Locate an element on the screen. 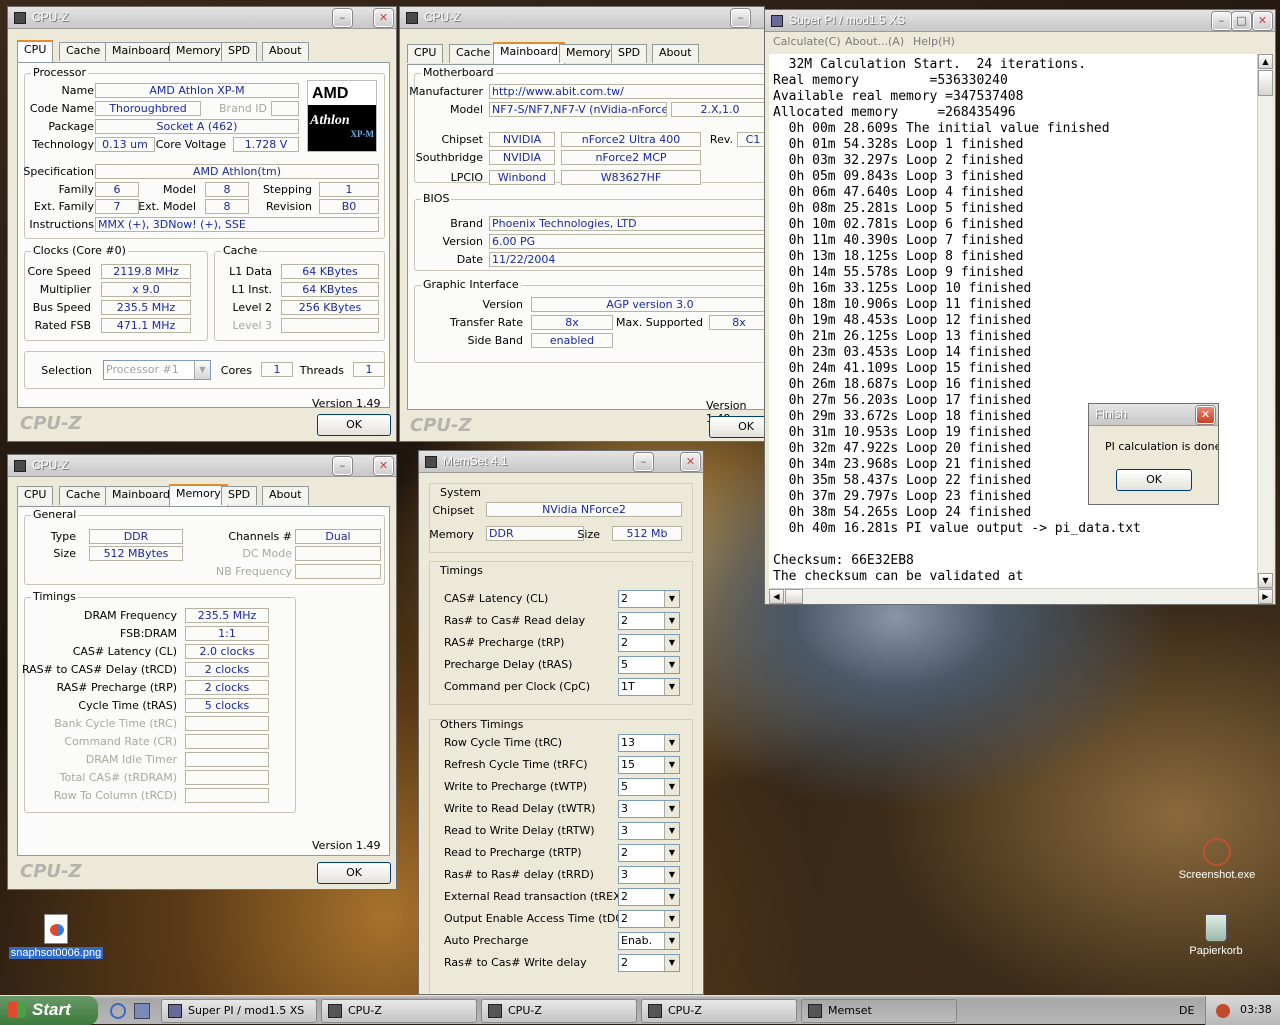 This screenshot has width=1280, height=1025. timing-label: Auto Precharge is located at coordinates (486, 940).